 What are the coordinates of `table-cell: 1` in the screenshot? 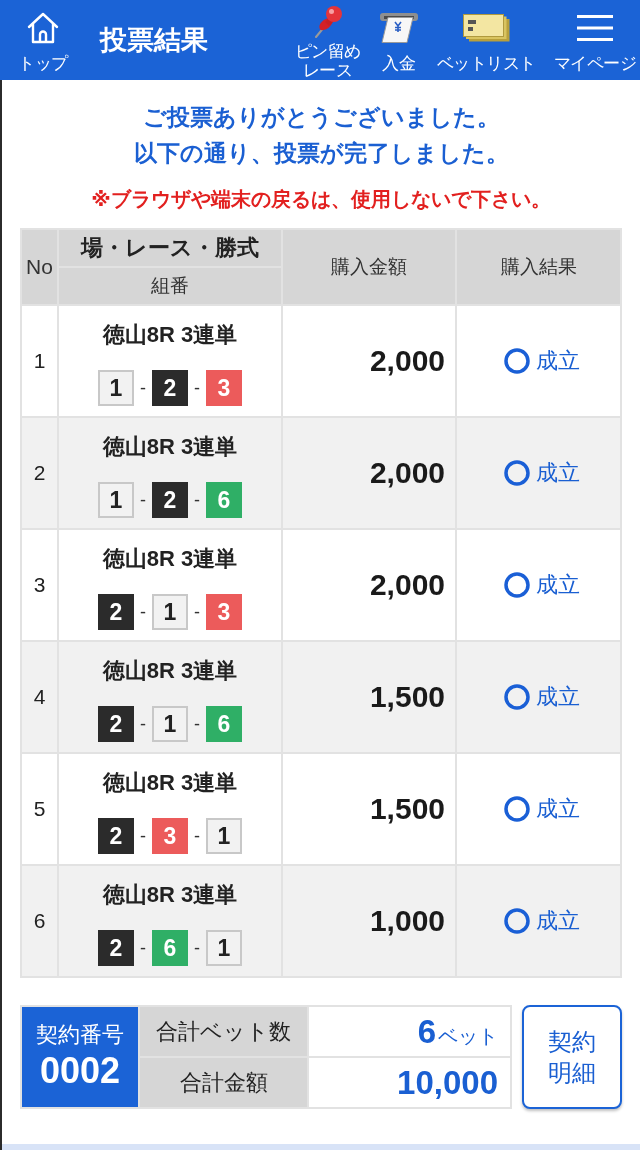 It's located at (39, 361).